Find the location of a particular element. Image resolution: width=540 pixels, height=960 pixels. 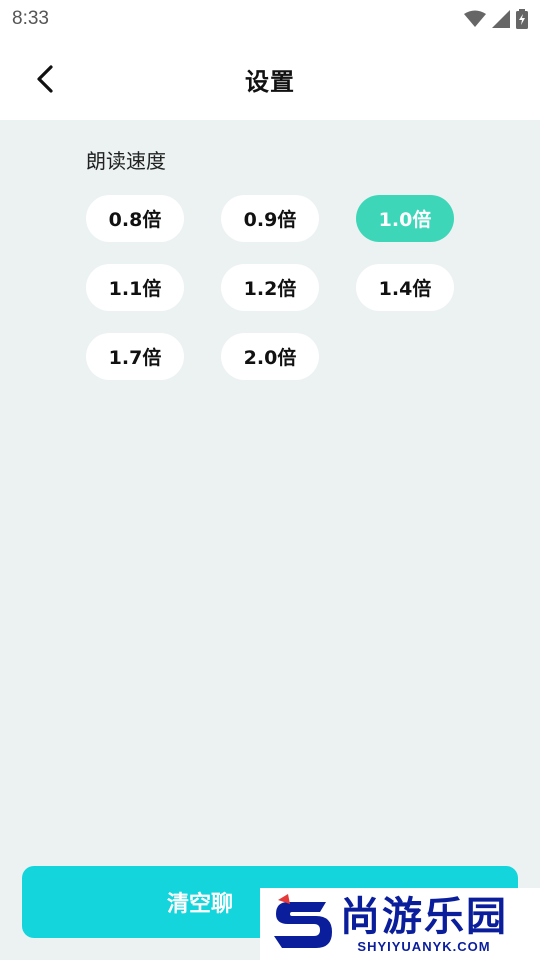

watermark: 尚游乐园 SHYIYUANYK.COM is located at coordinates (400, 924).